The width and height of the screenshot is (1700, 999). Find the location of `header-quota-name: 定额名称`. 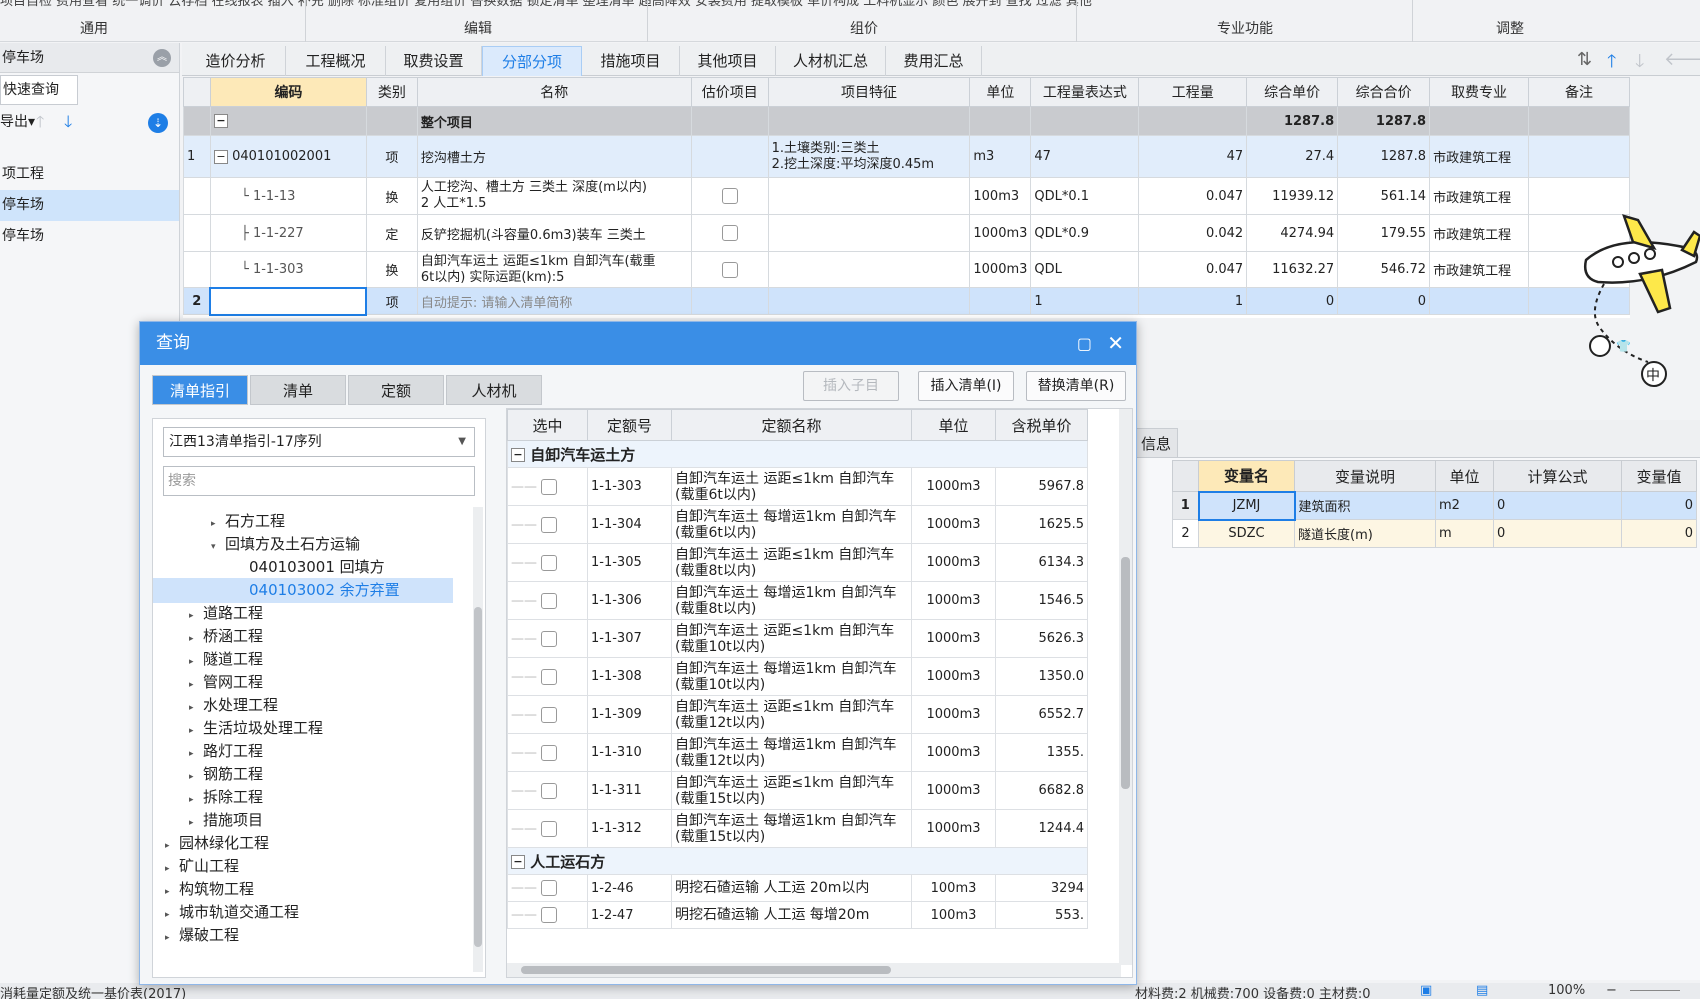

header-quota-name: 定额名称 is located at coordinates (791, 425).